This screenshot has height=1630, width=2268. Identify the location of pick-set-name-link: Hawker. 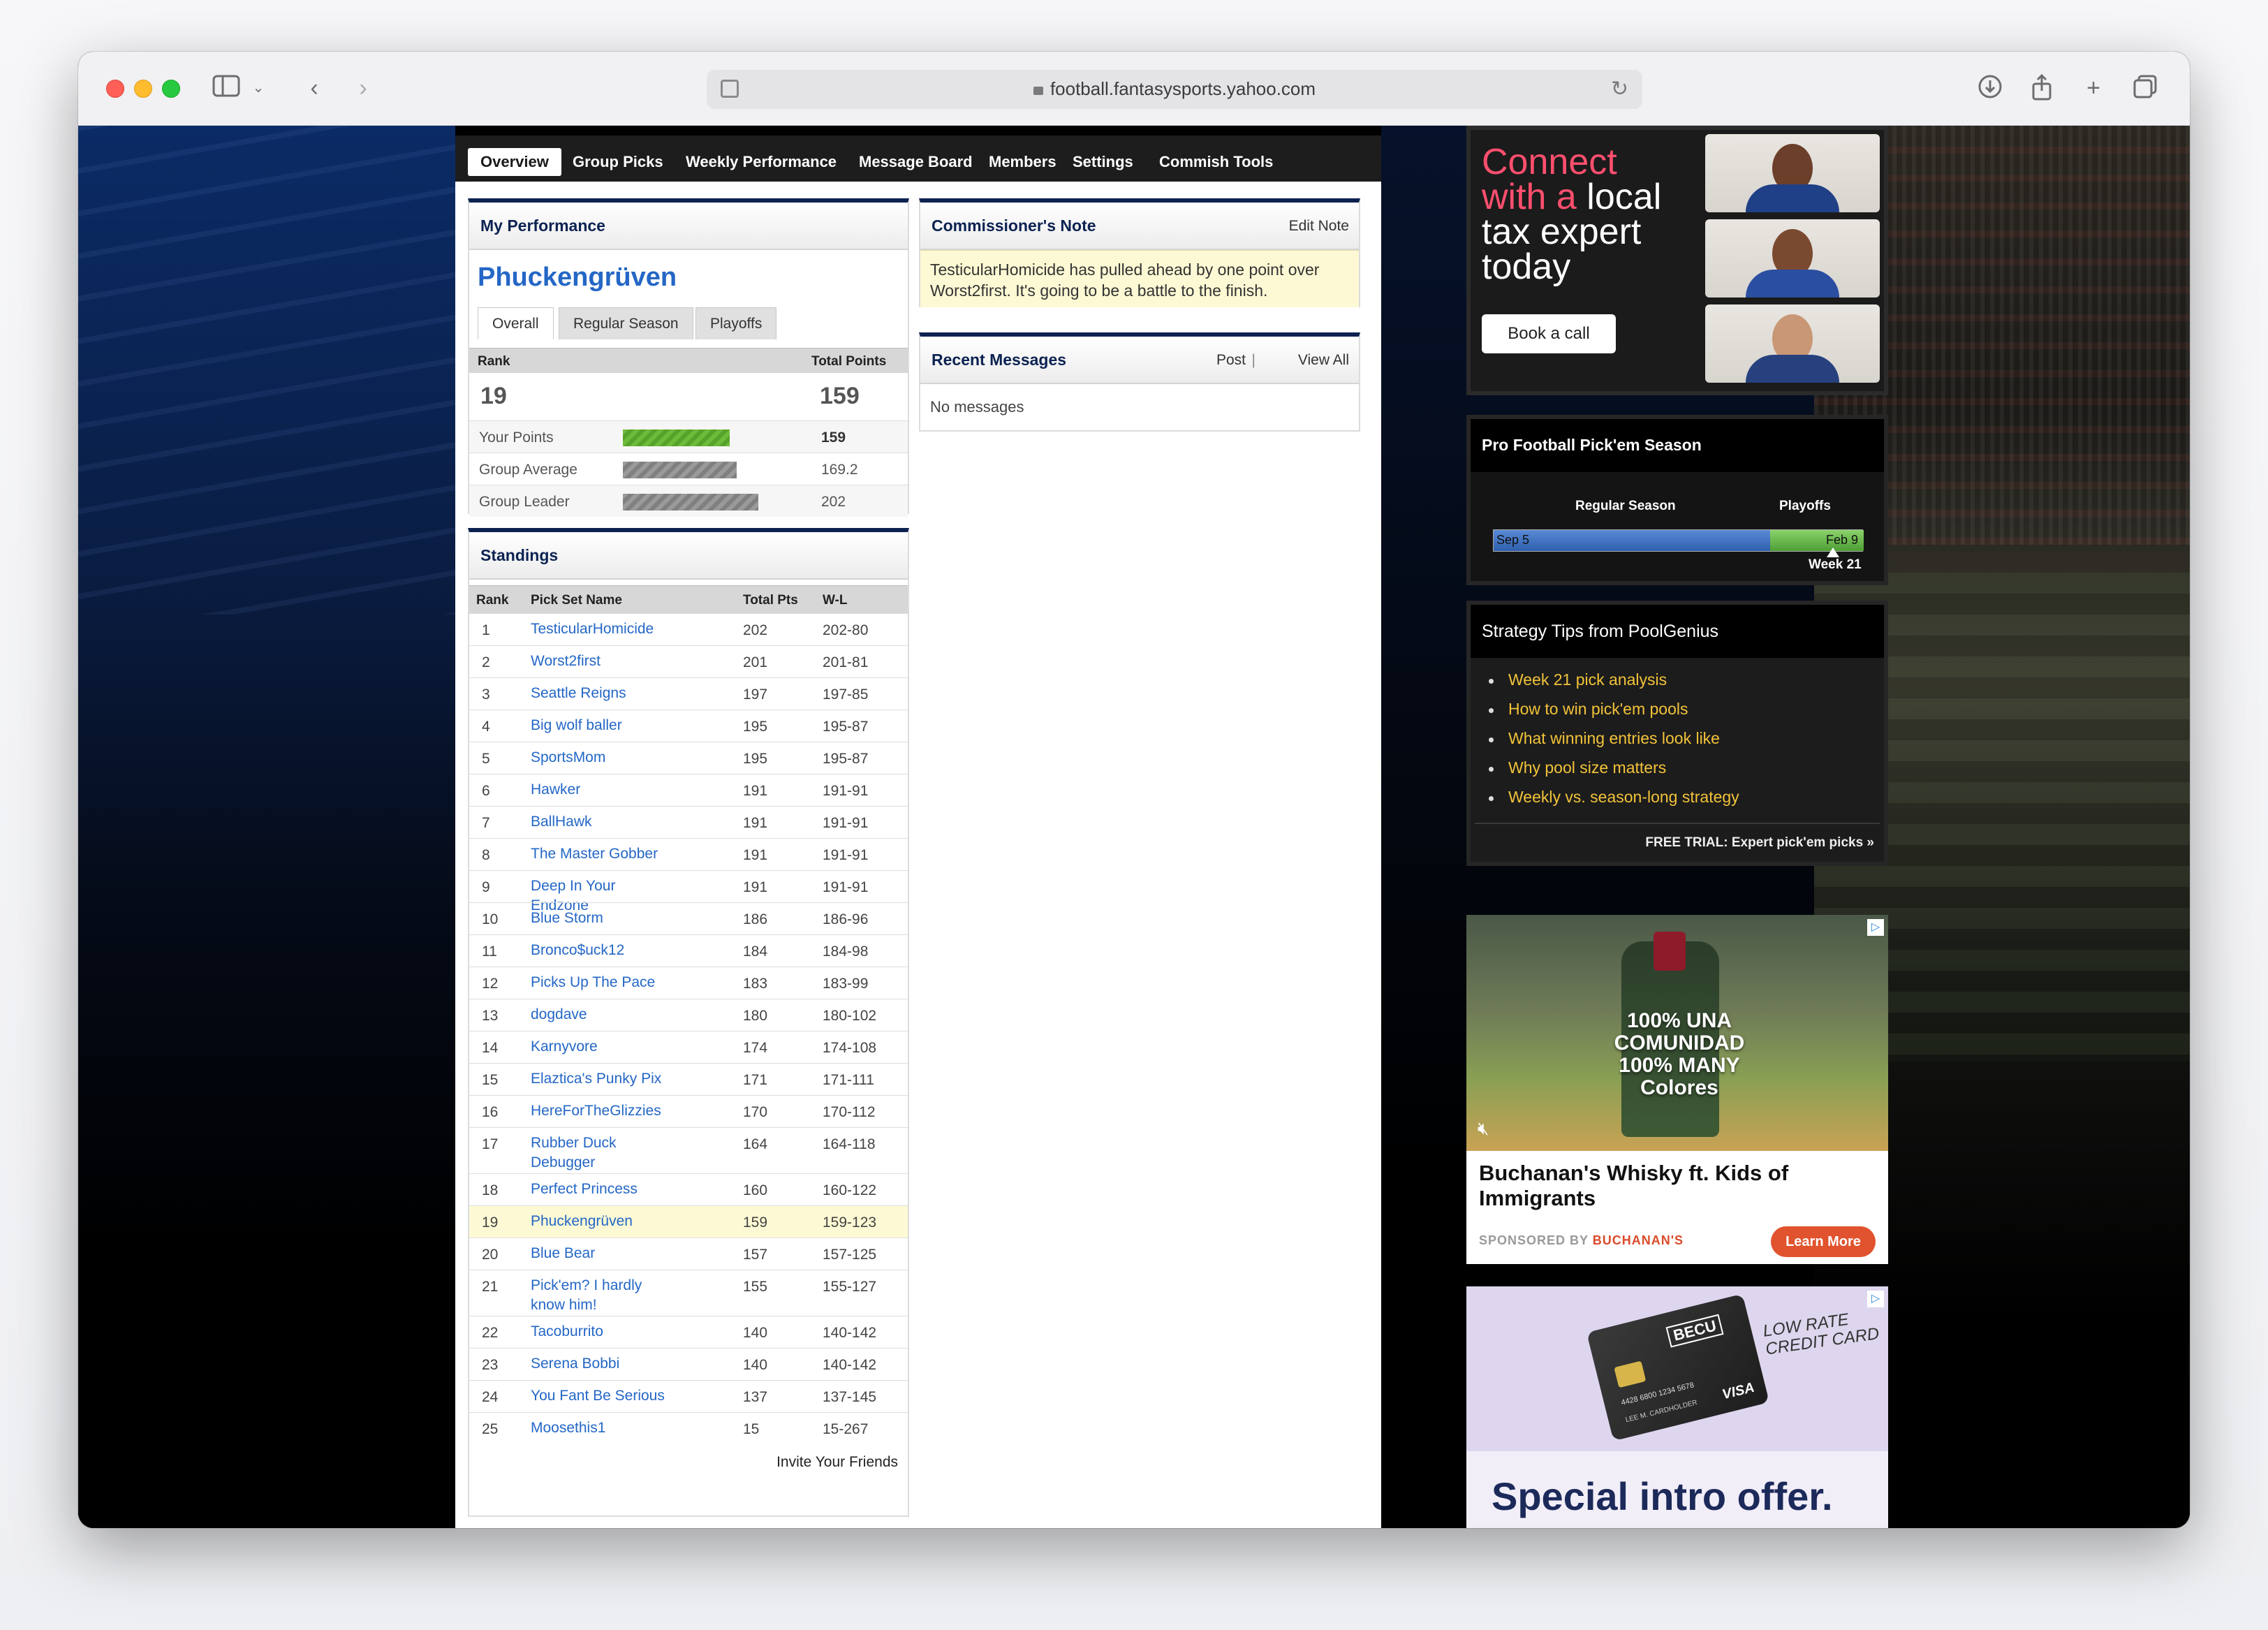
(600, 790).